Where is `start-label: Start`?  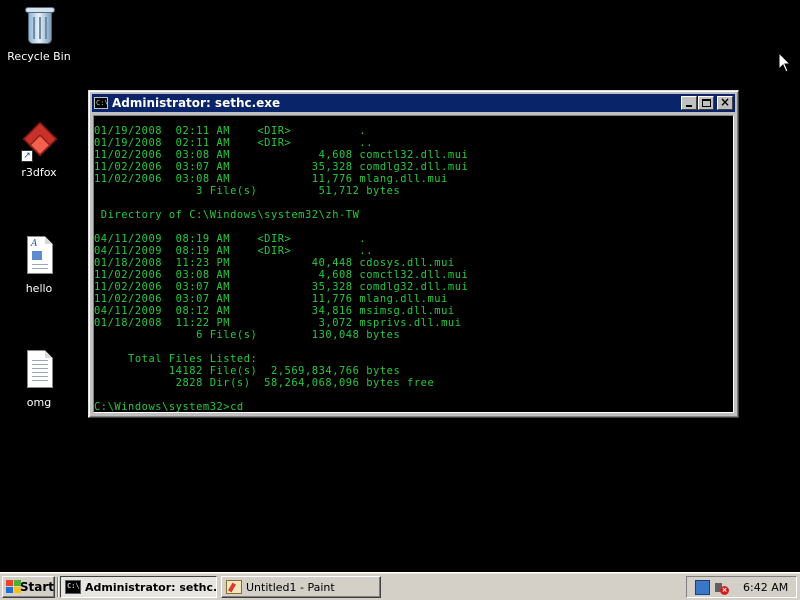
start-label: Start is located at coordinates (36, 587).